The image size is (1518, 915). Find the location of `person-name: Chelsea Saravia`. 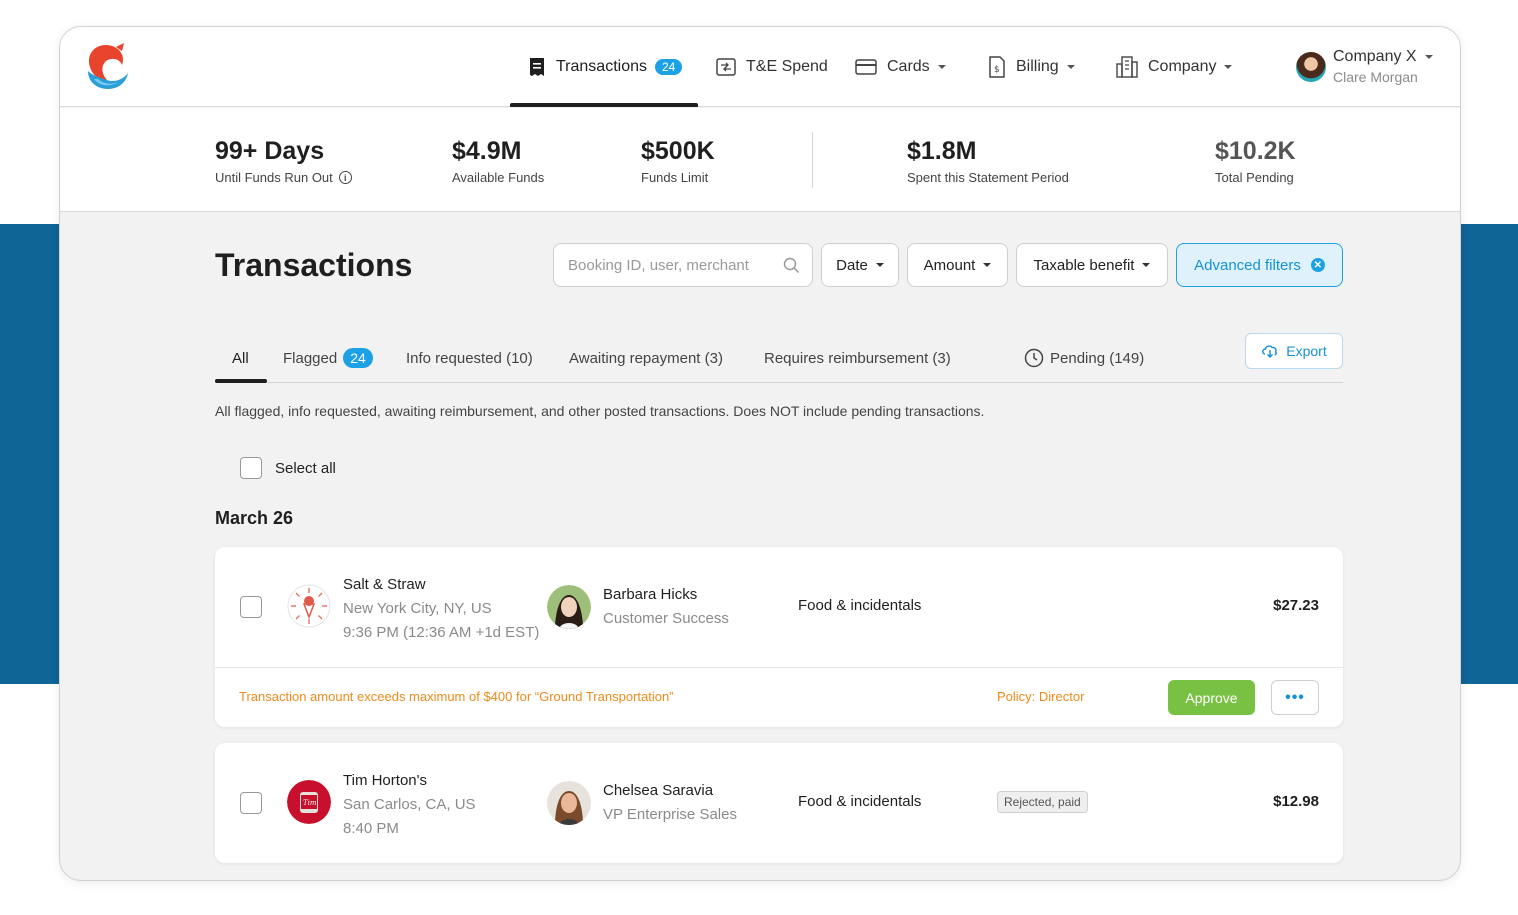

person-name: Chelsea Saravia is located at coordinates (658, 790).